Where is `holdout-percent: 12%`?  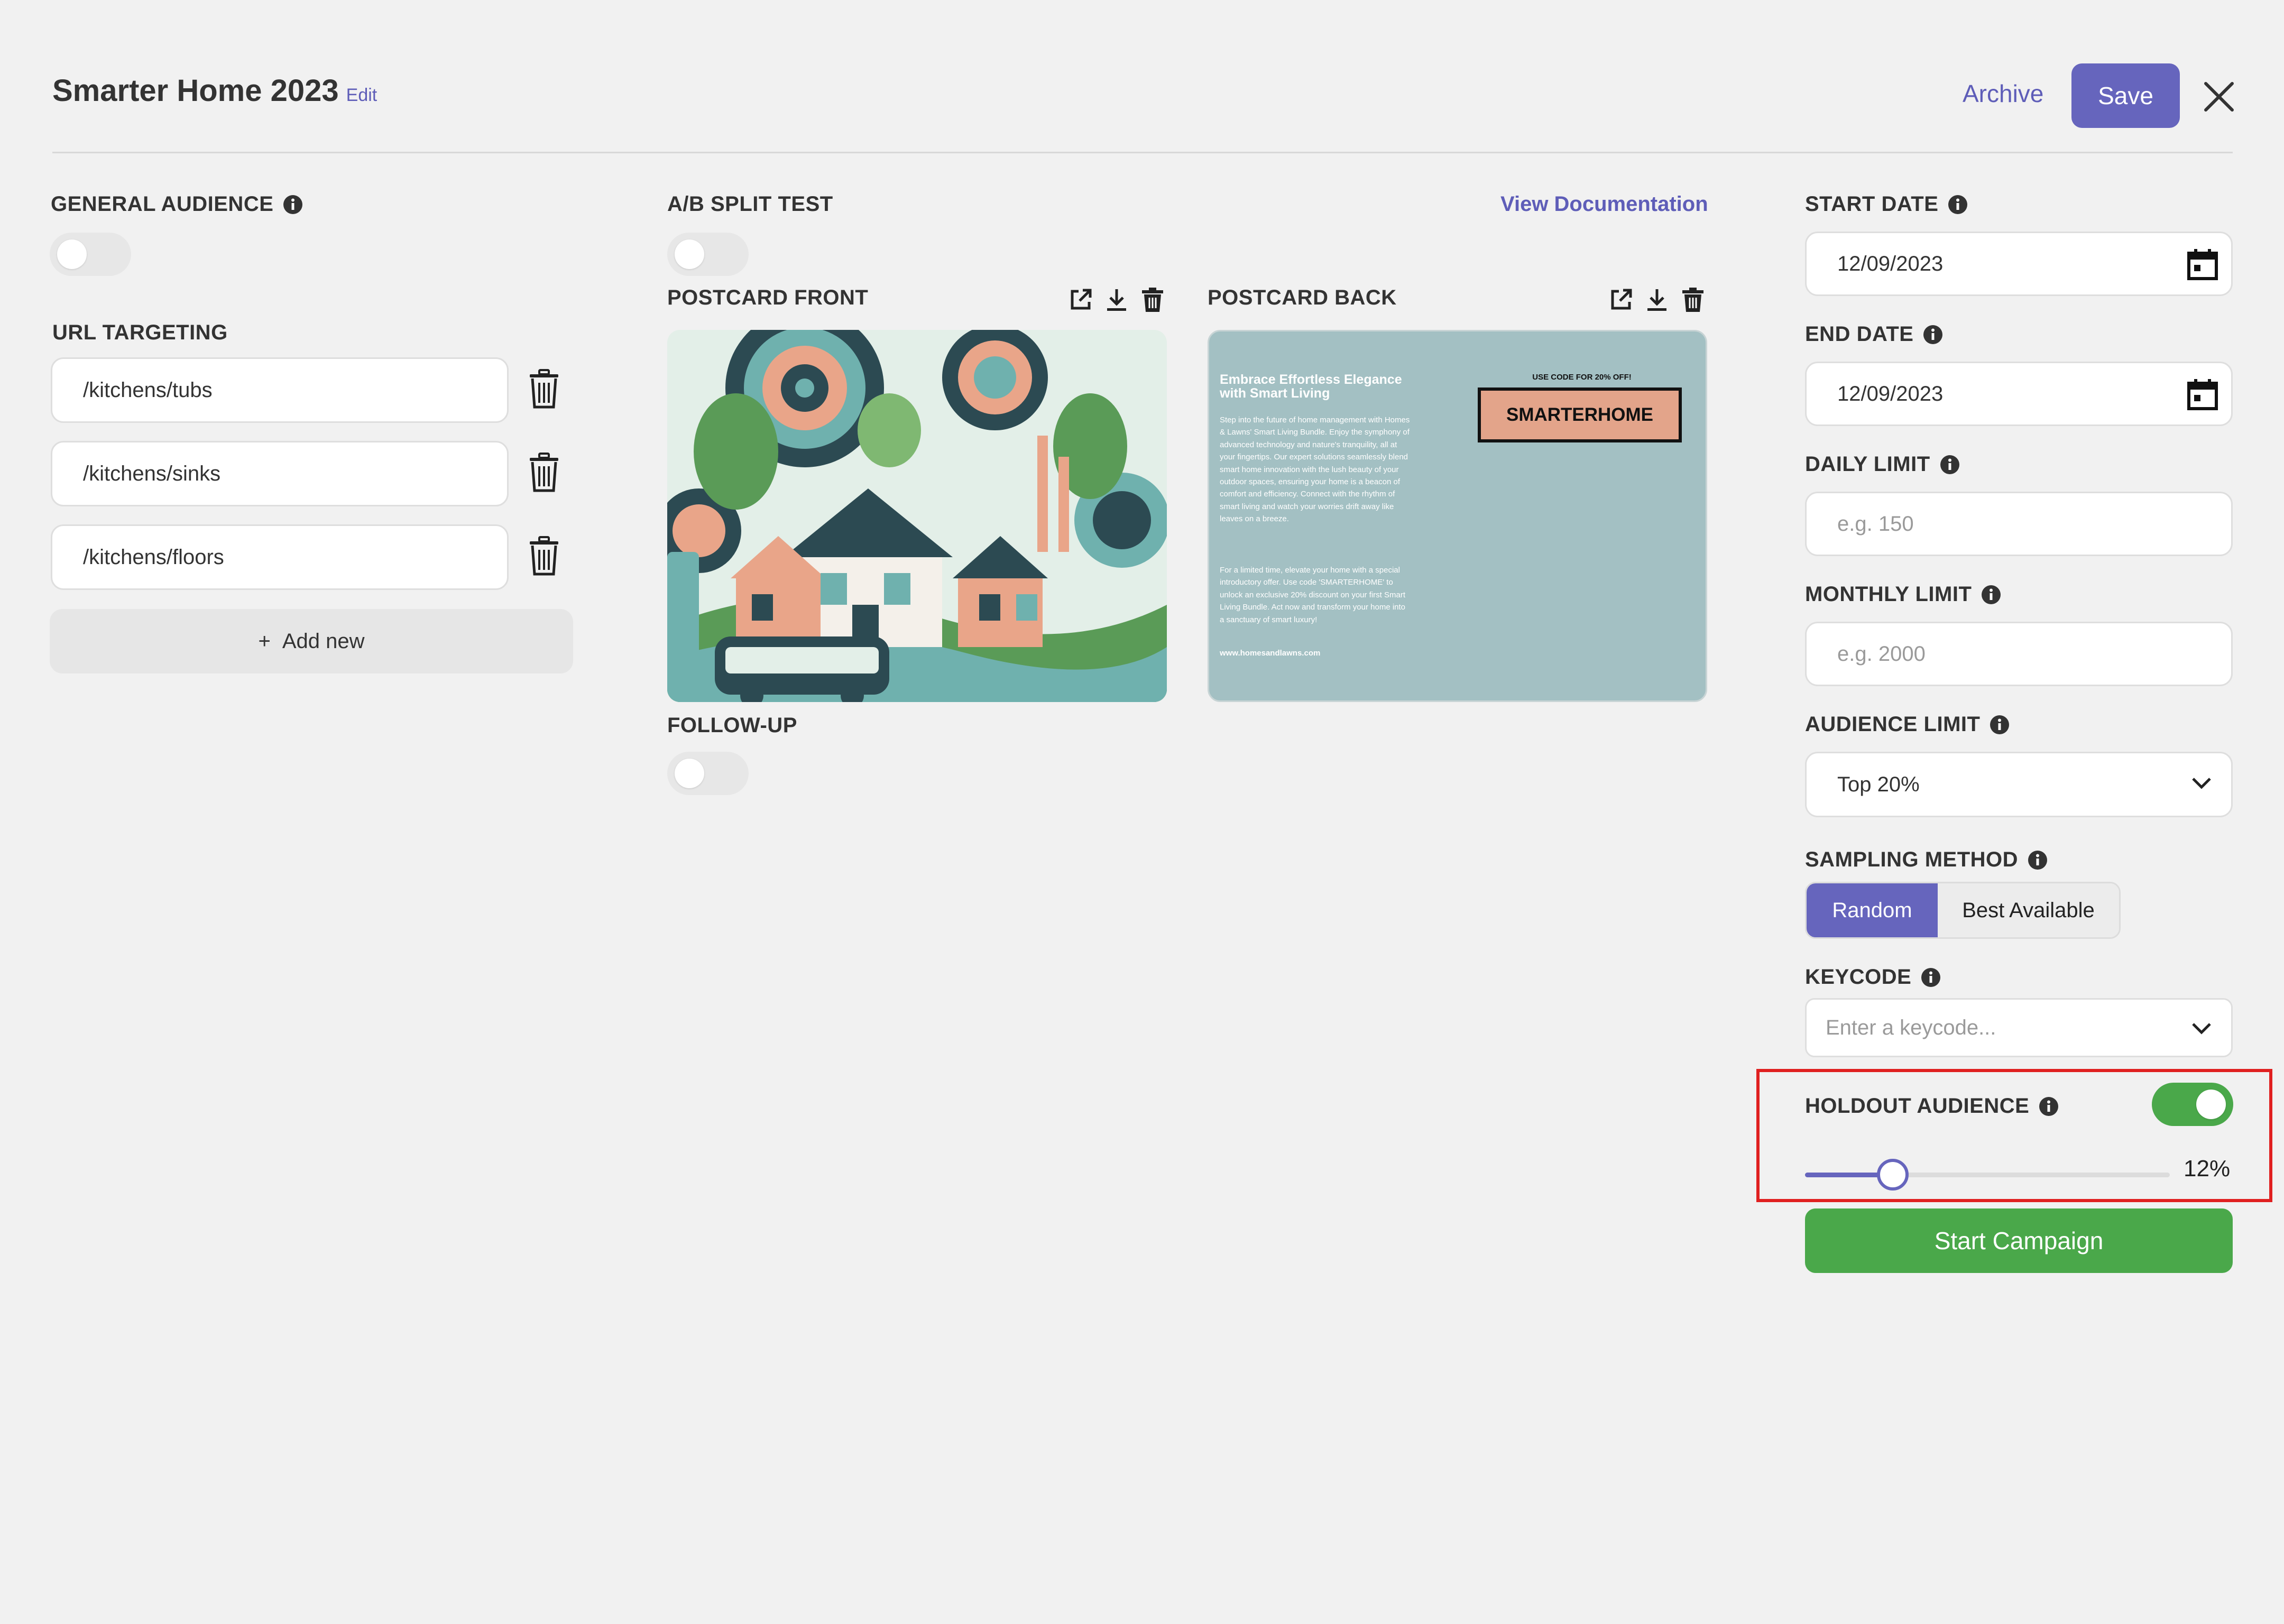
holdout-percent: 12% is located at coordinates (2207, 1169).